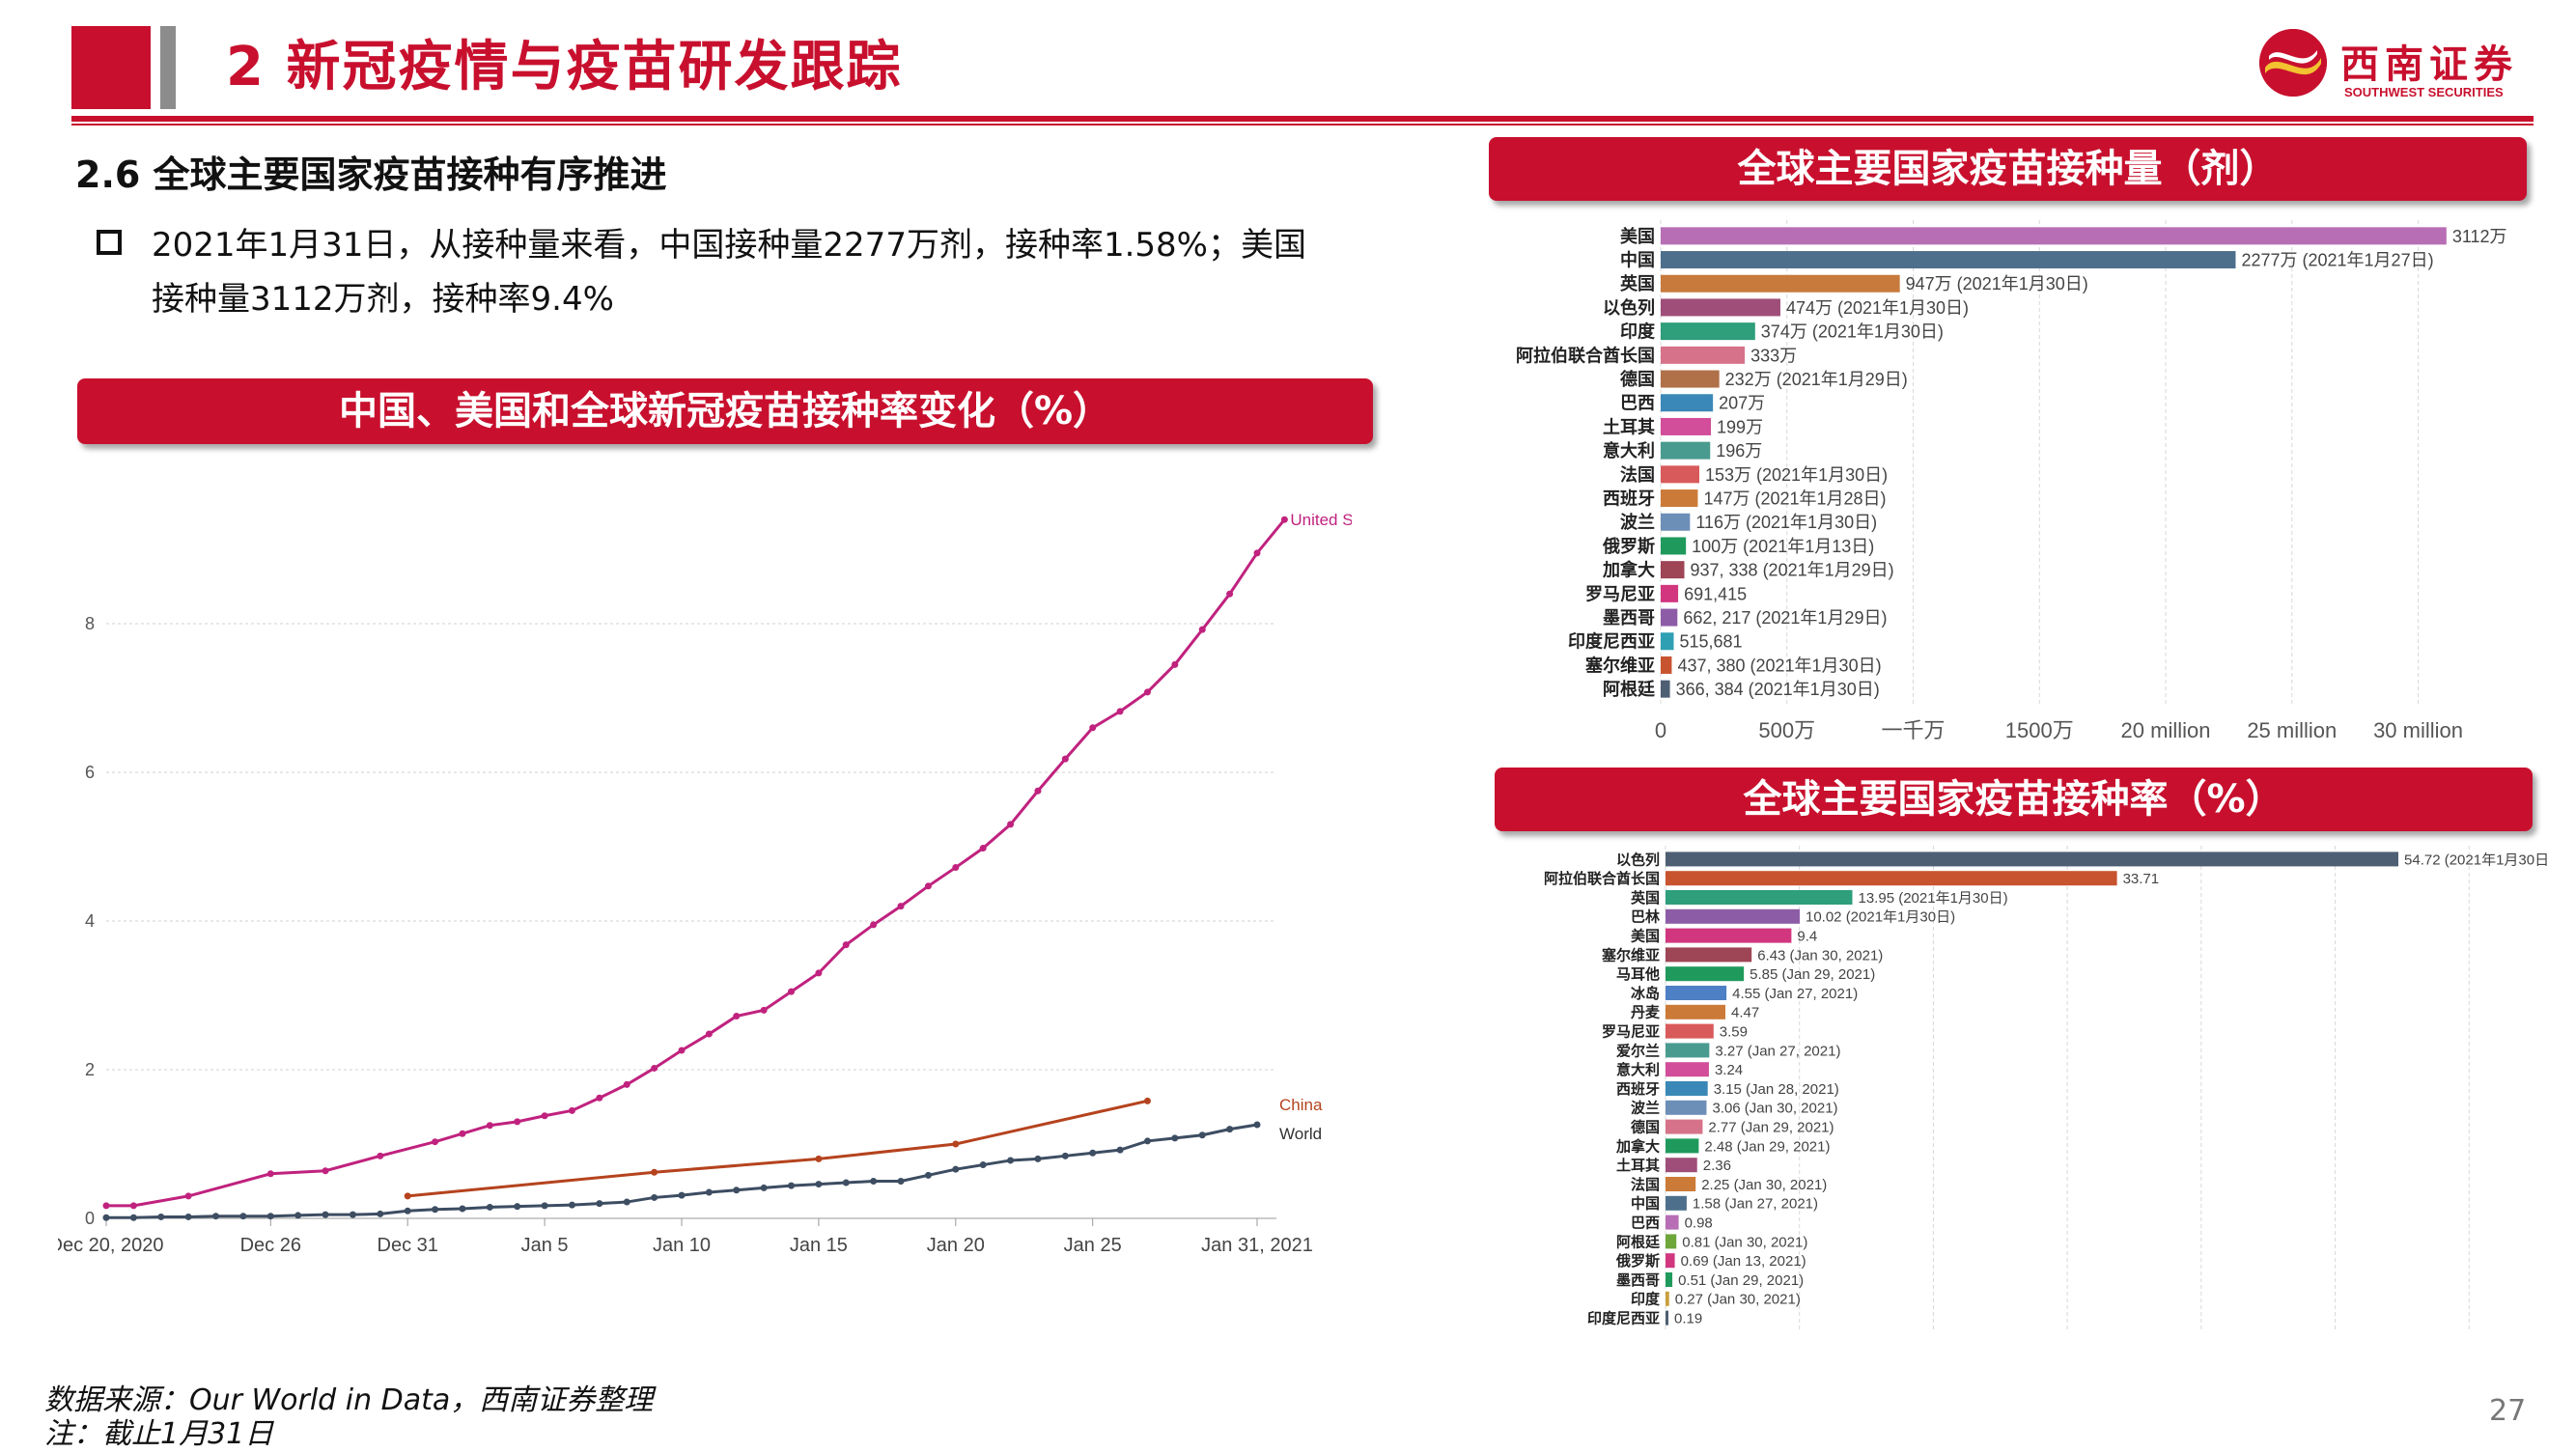 The width and height of the screenshot is (2576, 1452). I want to click on y-tick-label: 4, so click(90, 921).